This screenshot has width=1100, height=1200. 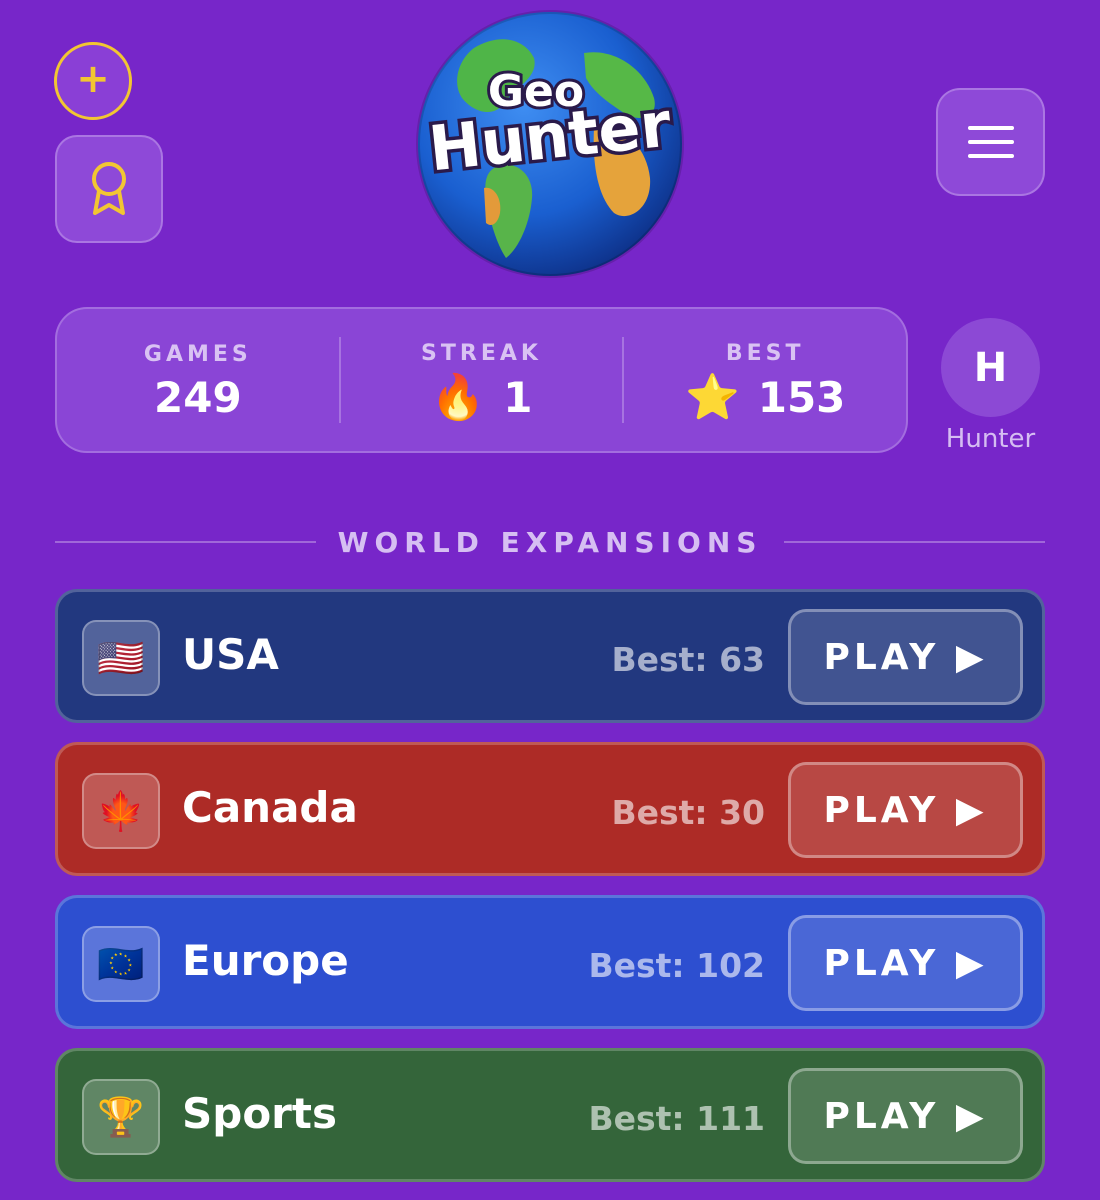 I want to click on avatar: H, so click(x=990, y=367).